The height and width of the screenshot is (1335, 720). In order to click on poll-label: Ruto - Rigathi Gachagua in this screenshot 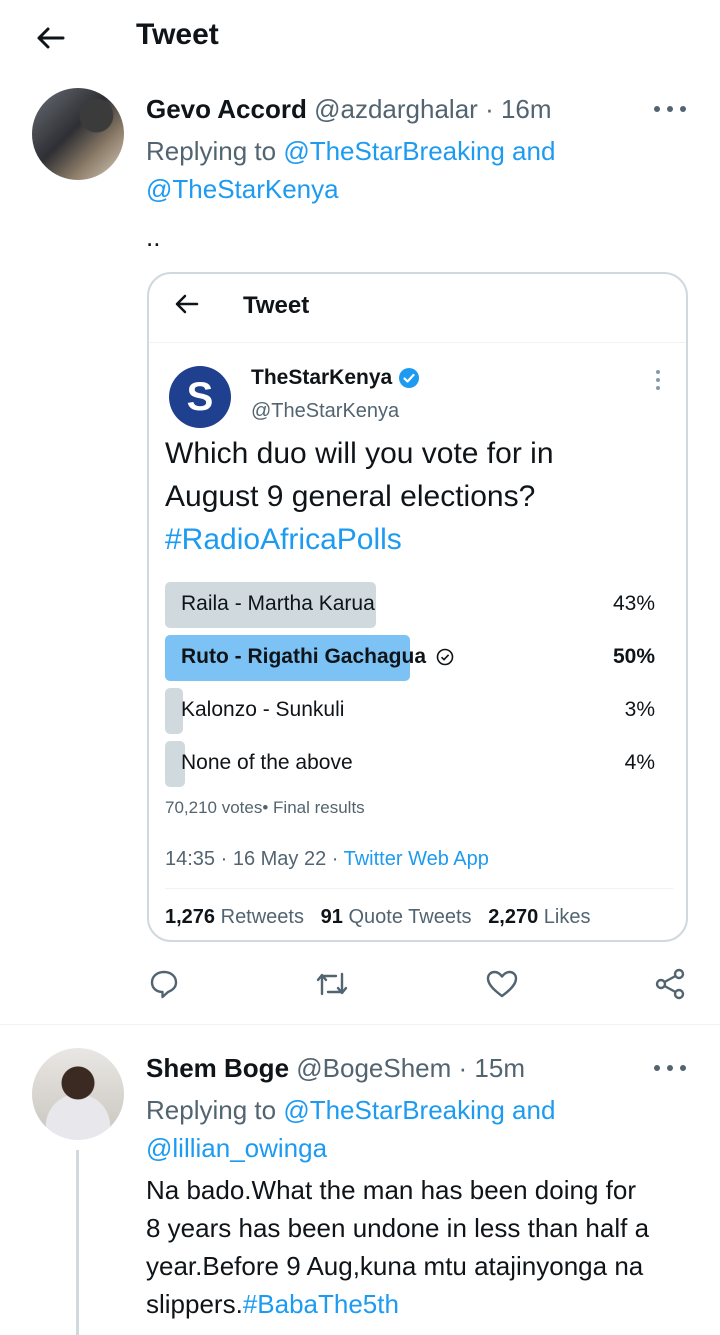, I will do `click(317, 657)`.